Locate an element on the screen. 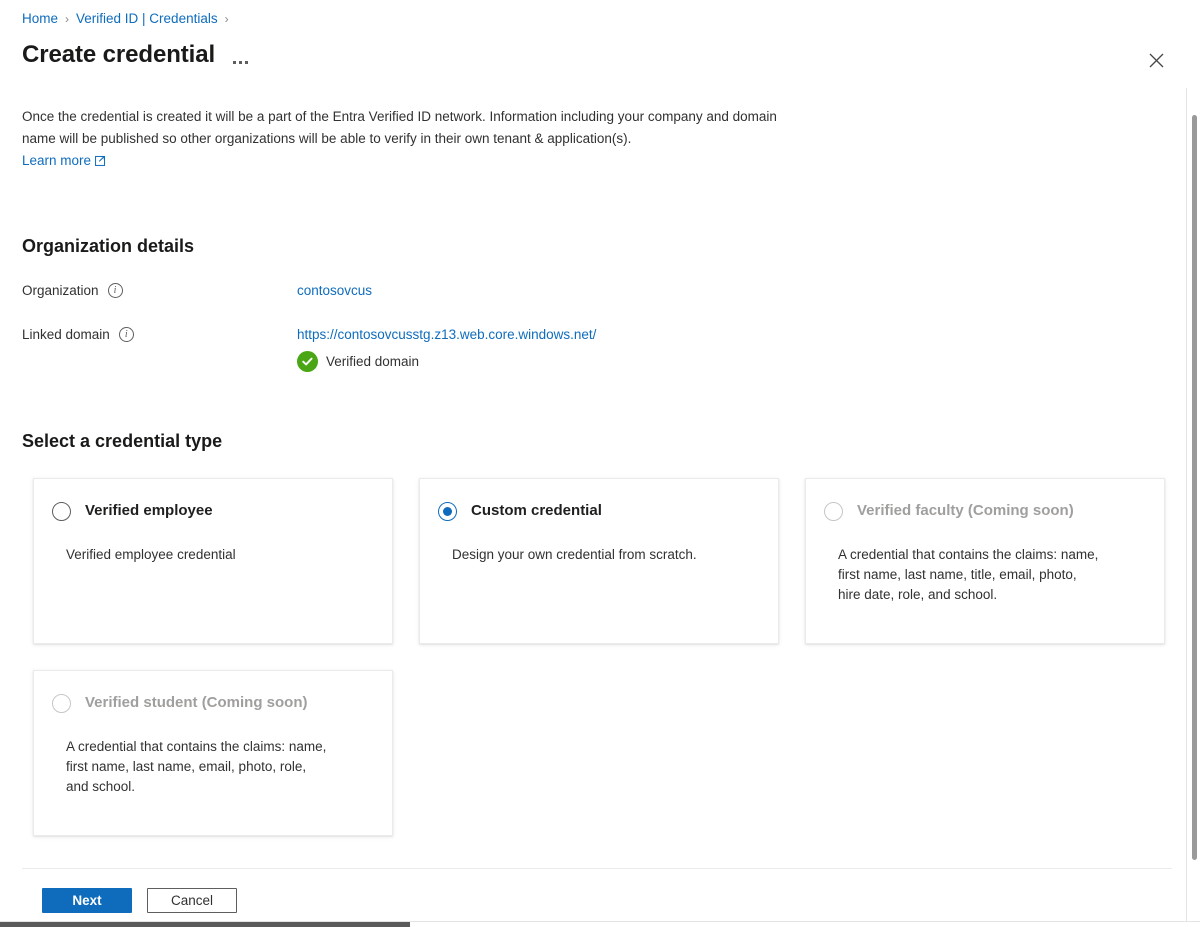 Image resolution: width=1200 pixels, height=927 pixels. verified-domain-label: Verified domain is located at coordinates (373, 361).